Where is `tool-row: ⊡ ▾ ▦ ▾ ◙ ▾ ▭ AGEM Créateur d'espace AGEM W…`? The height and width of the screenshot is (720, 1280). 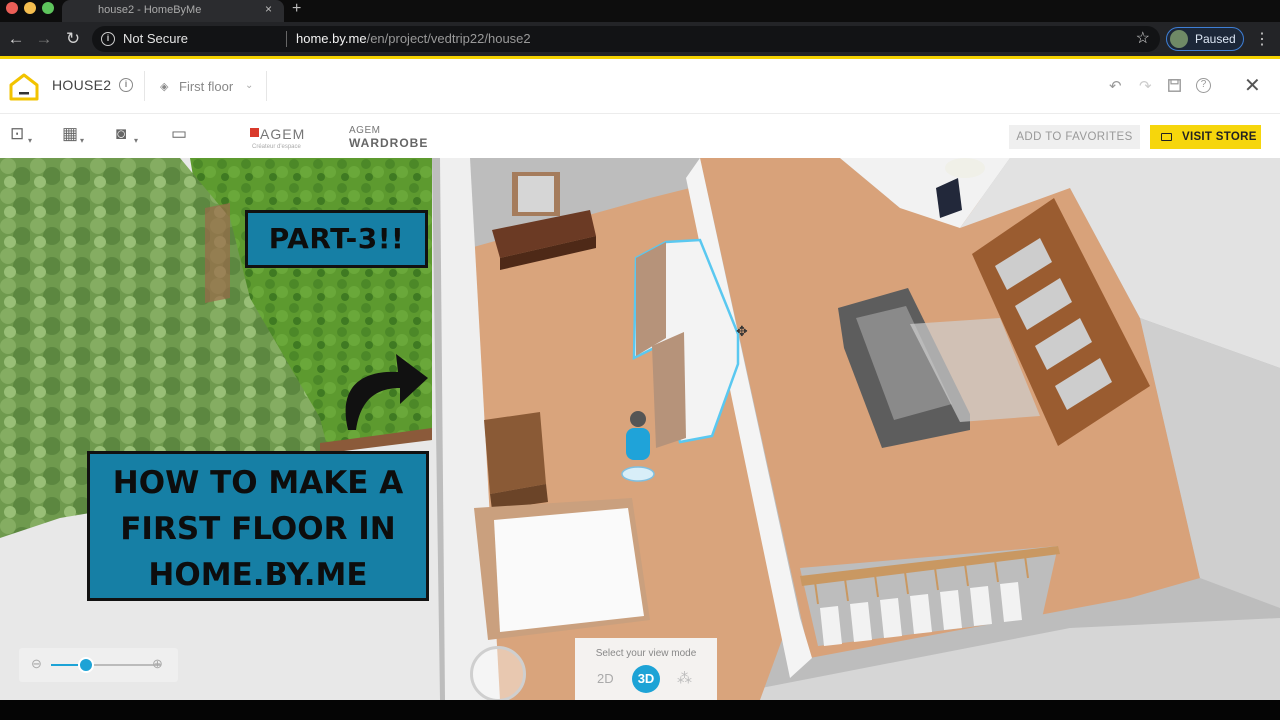 tool-row: ⊡ ▾ ▦ ▾ ◙ ▾ ▭ AGEM Créateur d'espace AGEM W… is located at coordinates (640, 136).